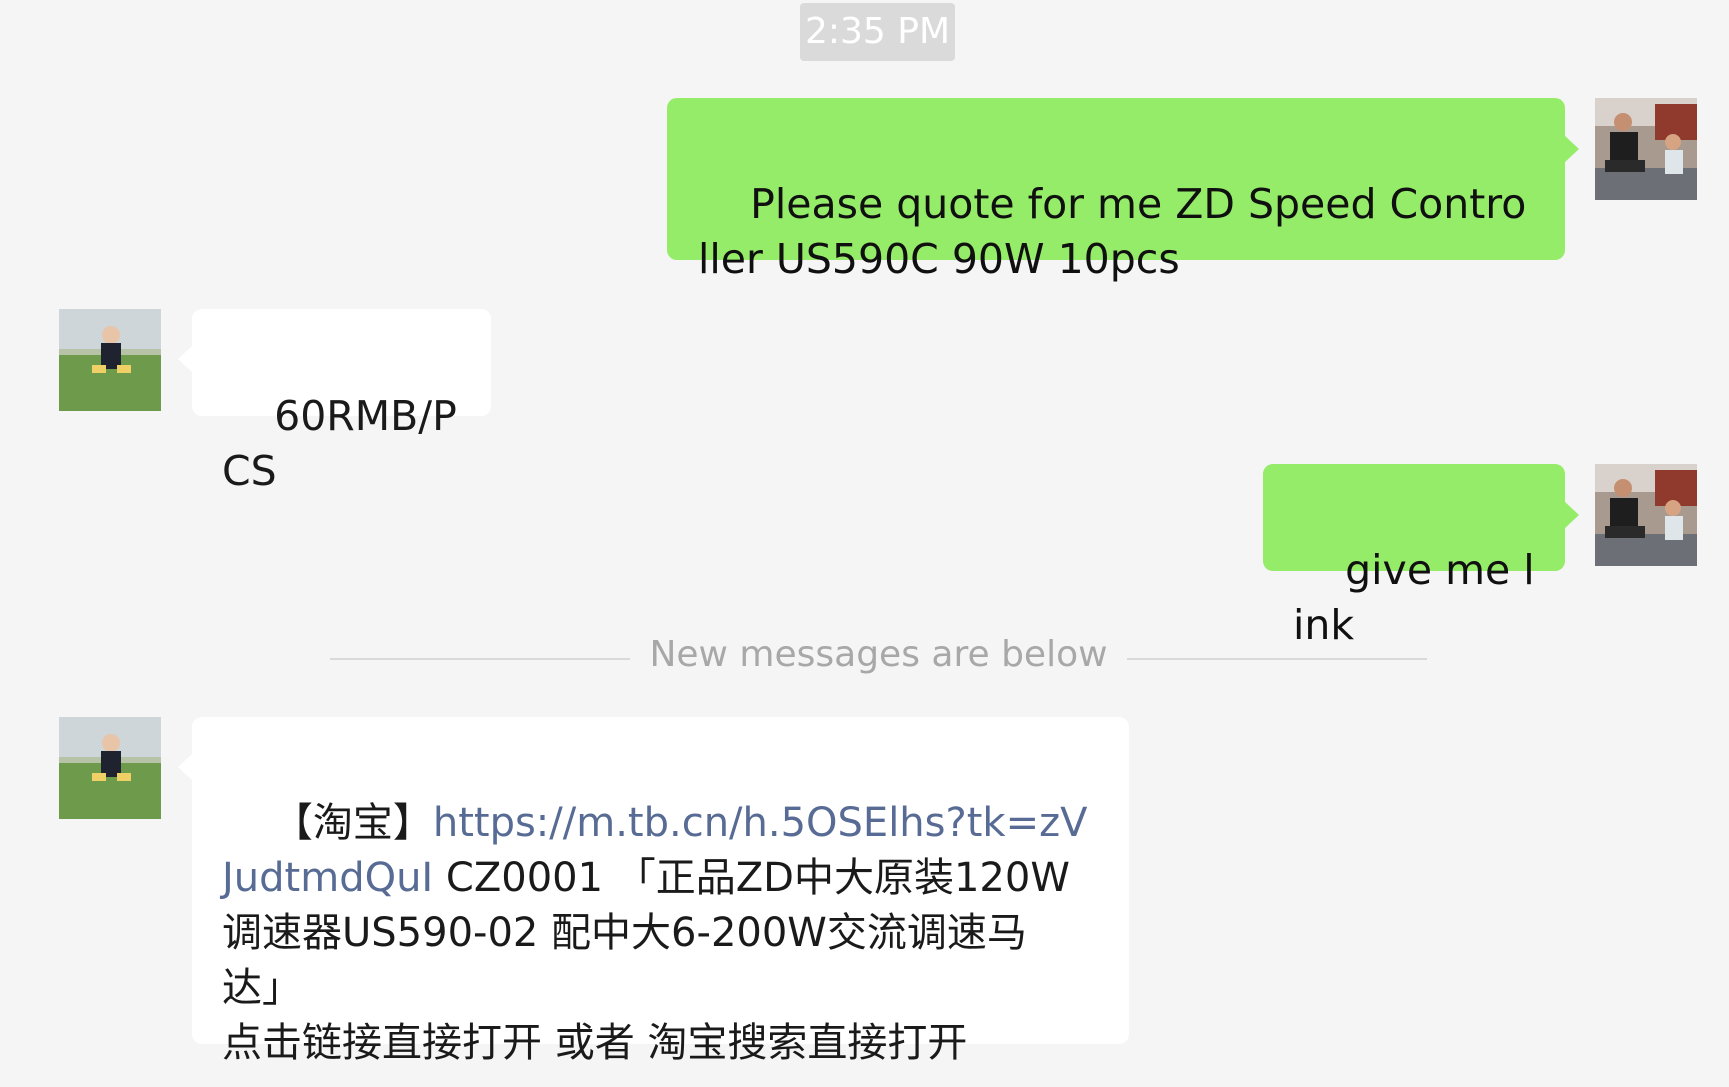  I want to click on message-text: 60RMB/PCS, so click(339, 443).